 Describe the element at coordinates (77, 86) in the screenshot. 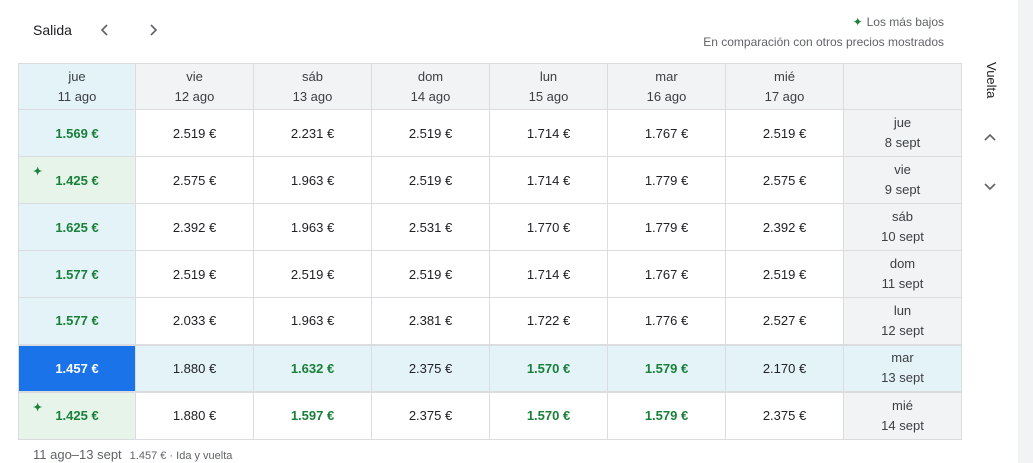

I see `col-header-0: jue 11 ago` at that location.